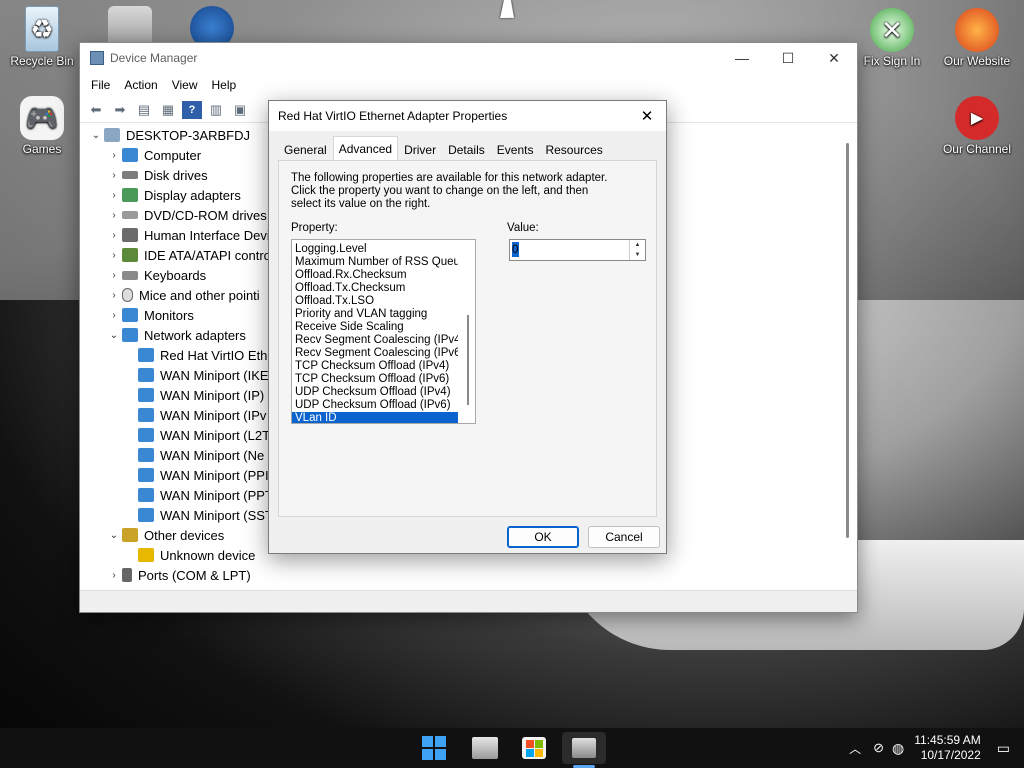 This screenshot has height=768, width=1024. What do you see at coordinates (192, 109) in the screenshot?
I see `help-icon: ?` at bounding box center [192, 109].